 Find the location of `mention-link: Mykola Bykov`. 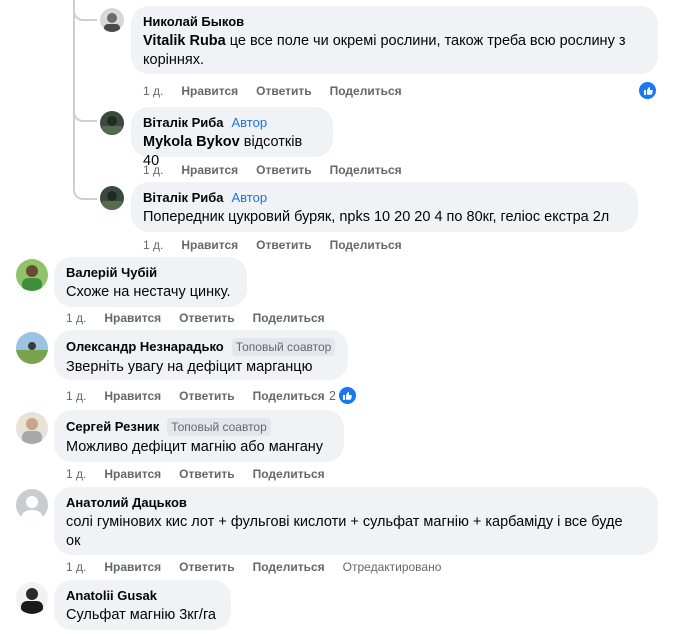

mention-link: Mykola Bykov is located at coordinates (191, 142).